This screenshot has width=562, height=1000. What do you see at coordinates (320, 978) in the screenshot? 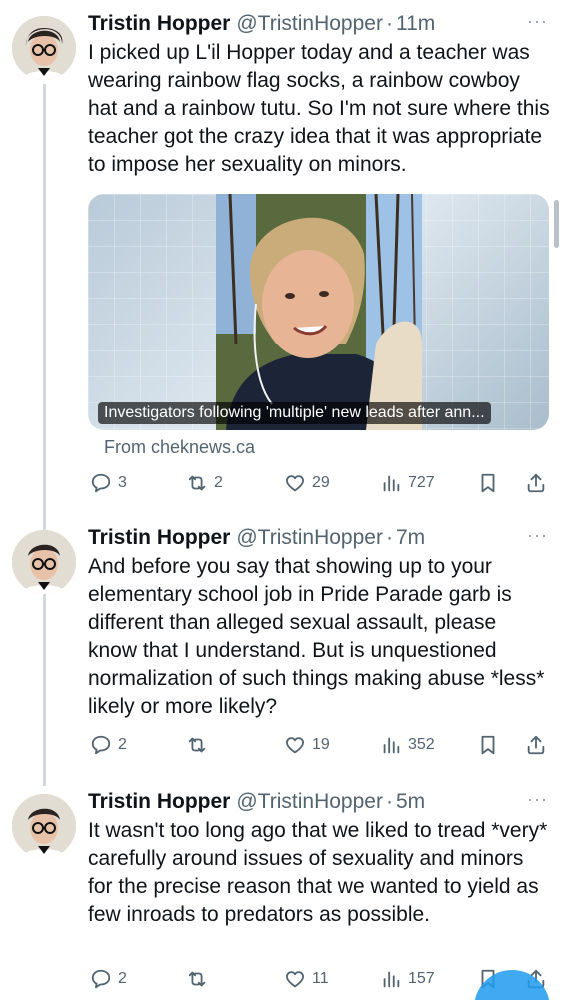
I see `like-count: 11` at bounding box center [320, 978].